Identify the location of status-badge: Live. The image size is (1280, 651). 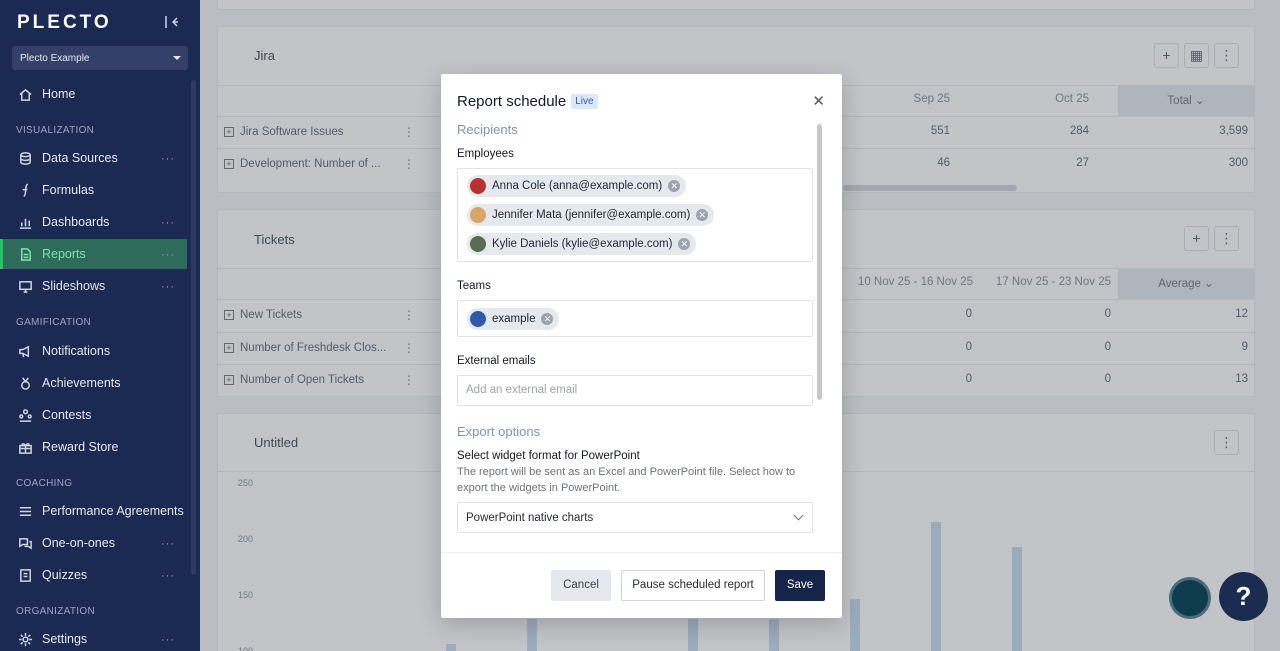
(584, 101).